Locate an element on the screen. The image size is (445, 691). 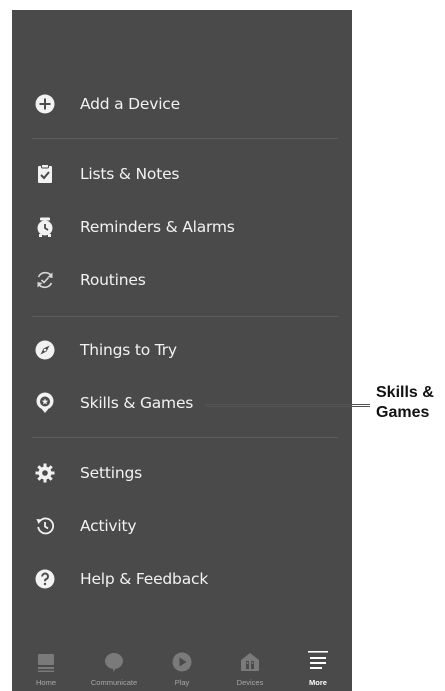
menu-item-label: Routines is located at coordinates (113, 280).